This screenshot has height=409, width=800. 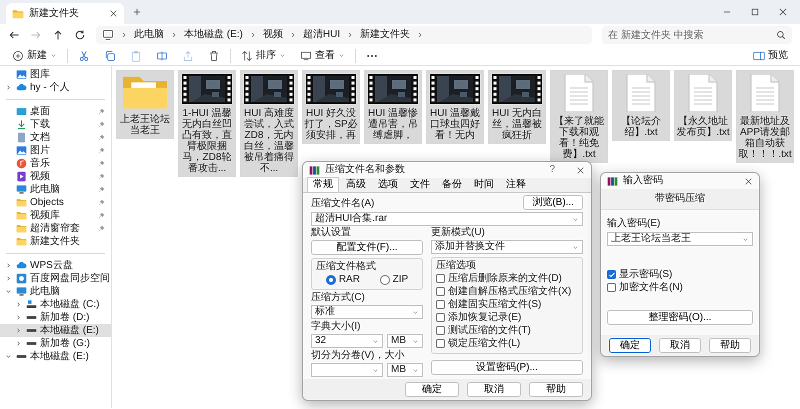 What do you see at coordinates (55, 215) in the screenshot?
I see `sidebar-item: 视频库` at bounding box center [55, 215].